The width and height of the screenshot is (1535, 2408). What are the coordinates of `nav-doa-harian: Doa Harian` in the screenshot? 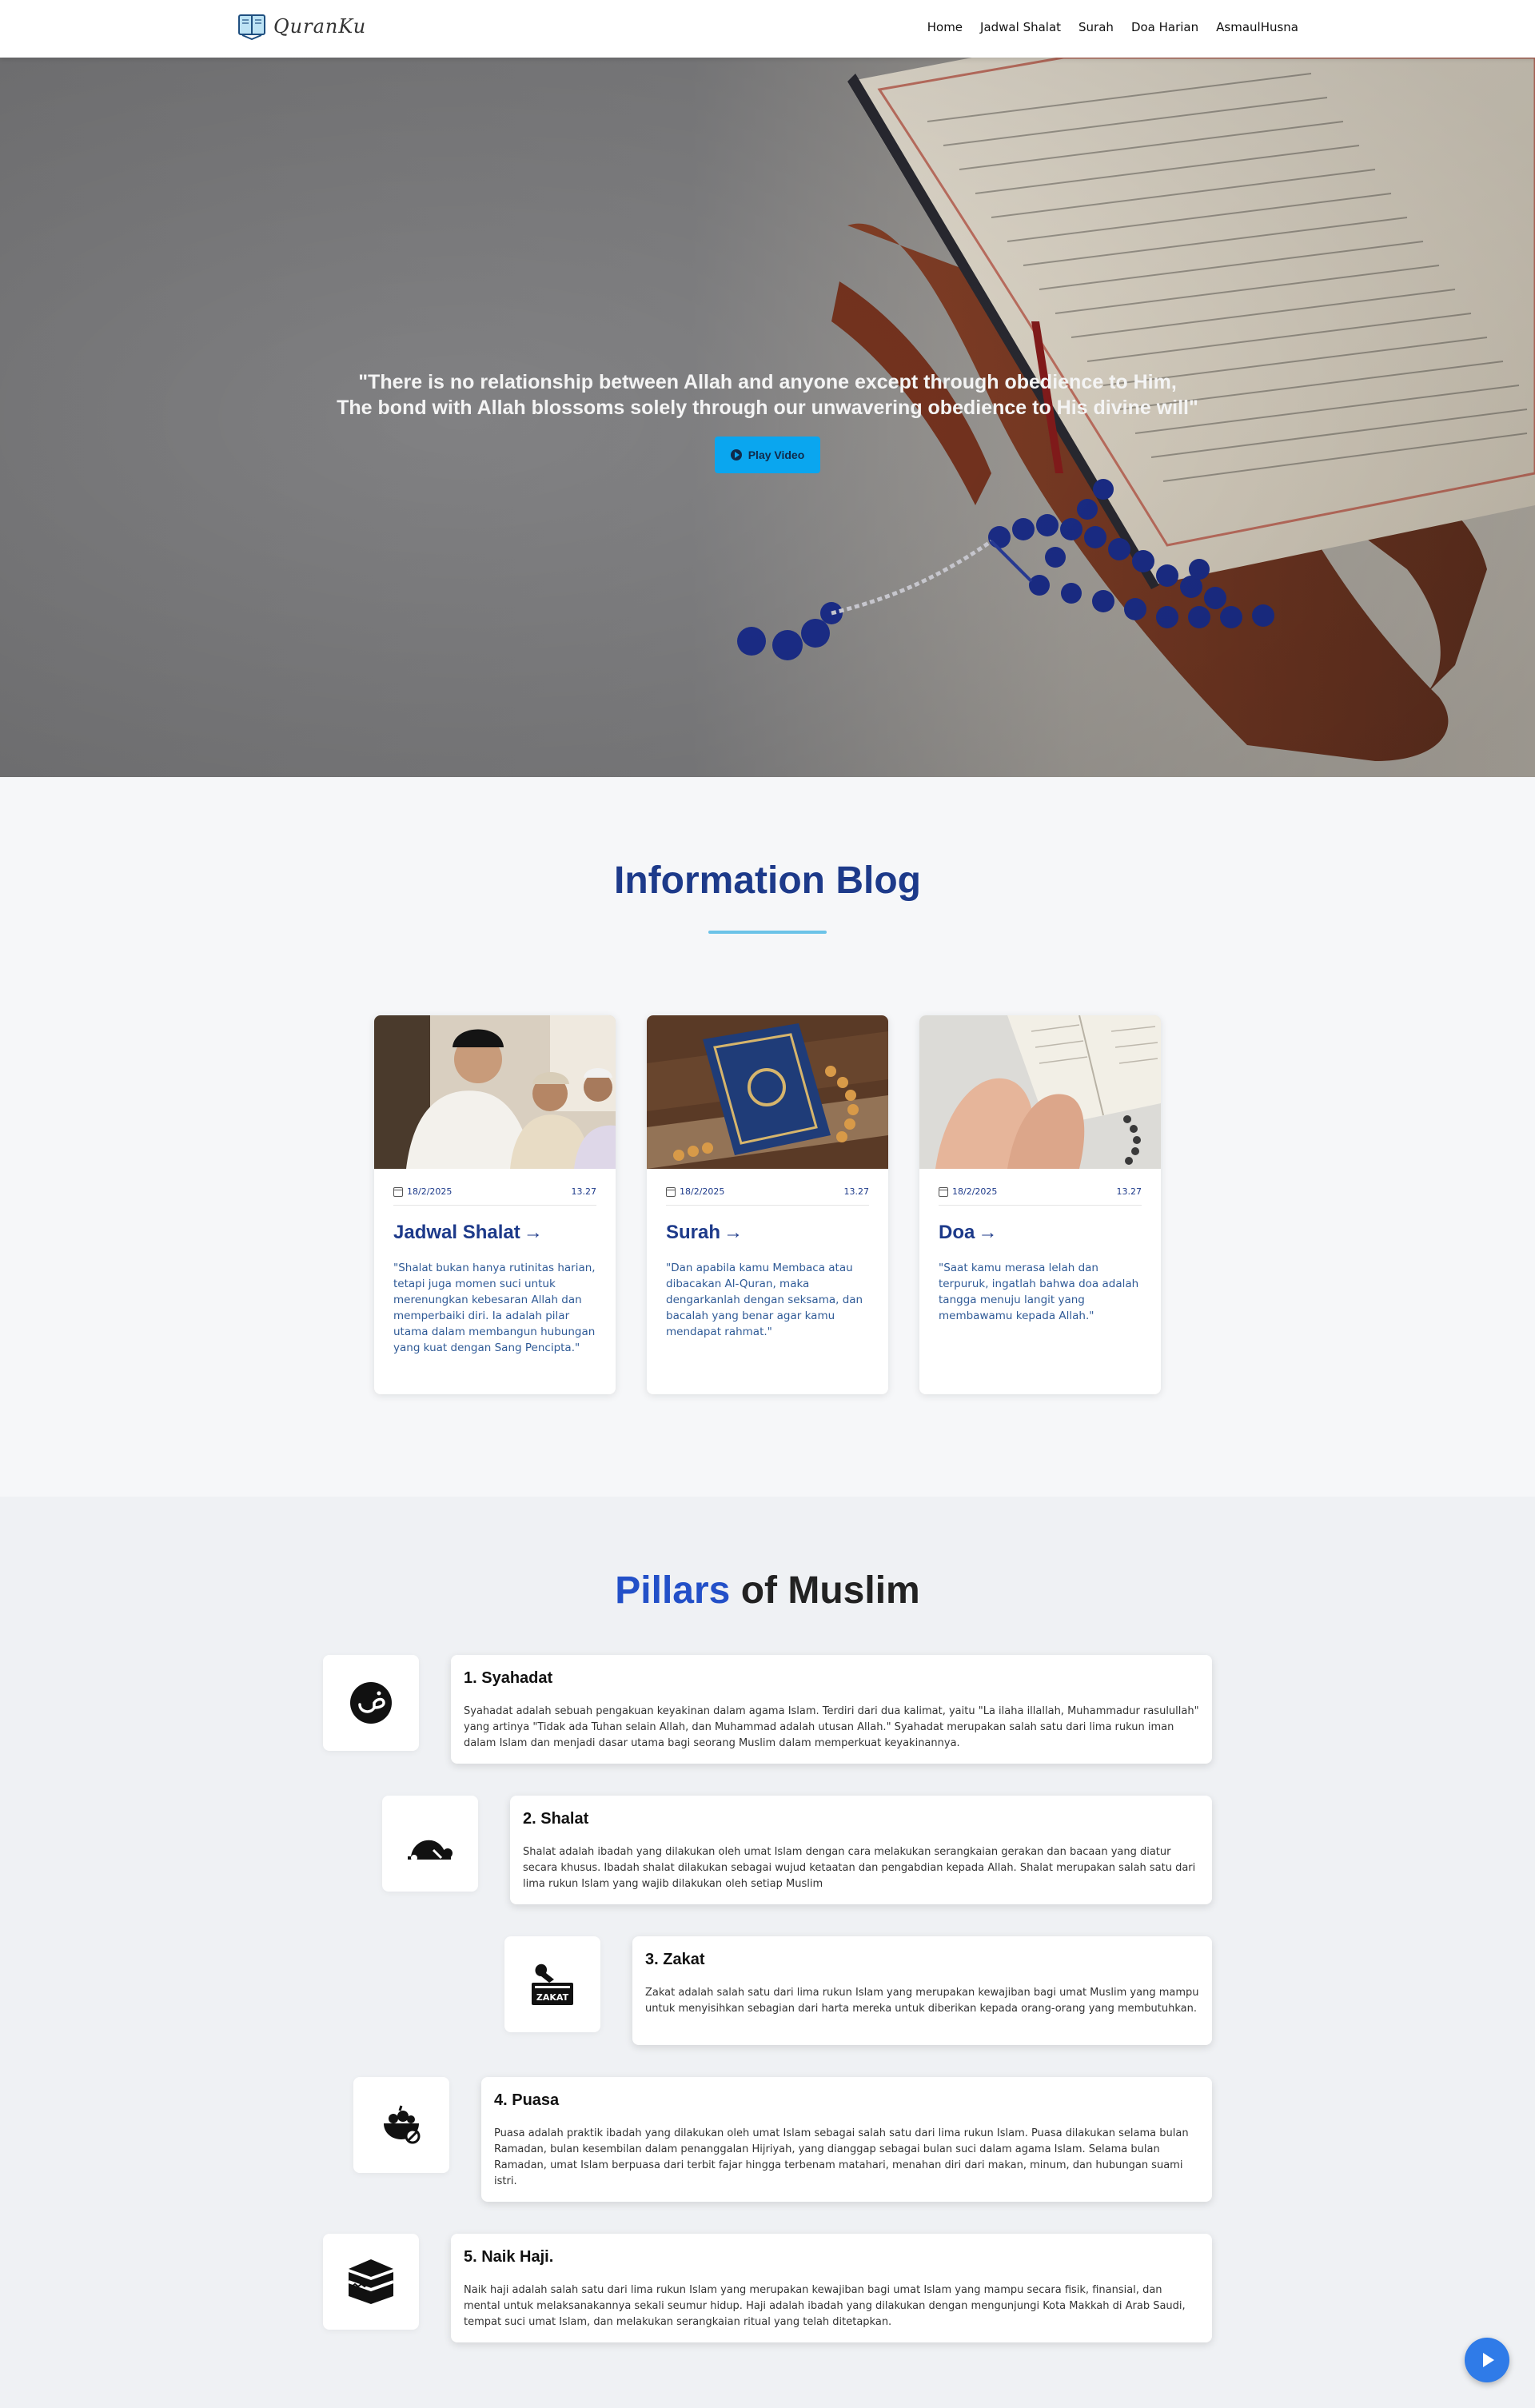 It's located at (1164, 27).